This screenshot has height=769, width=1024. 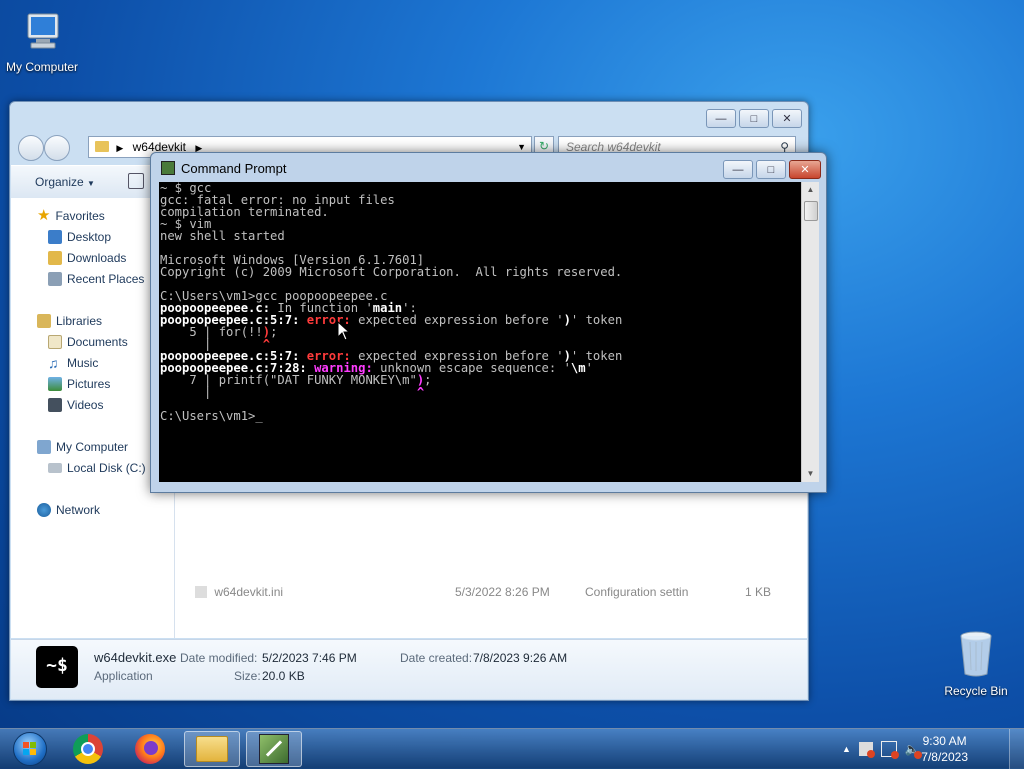 I want to click on forward-button, so click(x=57, y=148).